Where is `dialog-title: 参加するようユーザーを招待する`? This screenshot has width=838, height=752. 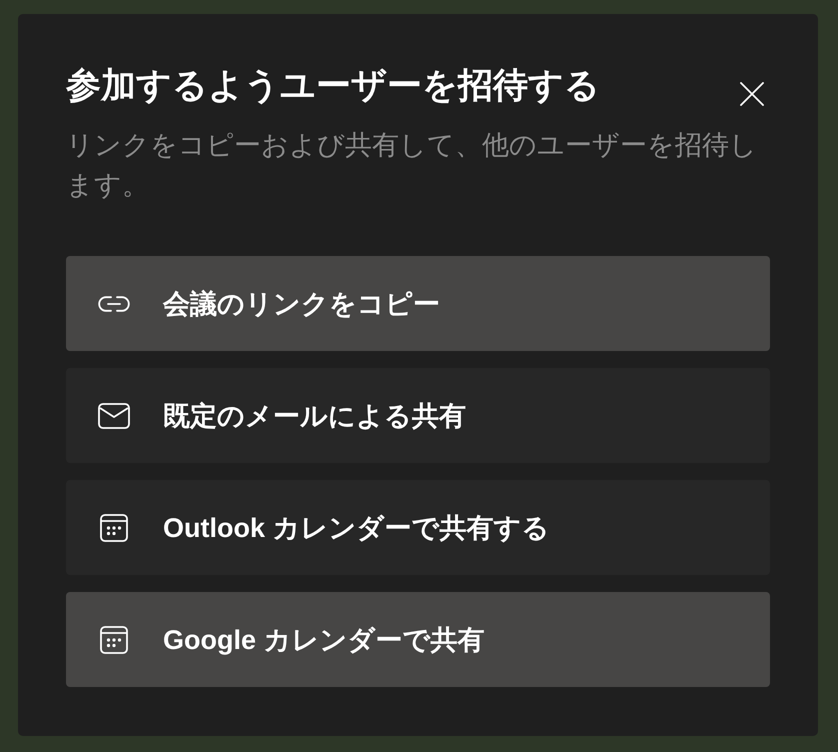 dialog-title: 参加するようユーザーを招待する is located at coordinates (333, 86).